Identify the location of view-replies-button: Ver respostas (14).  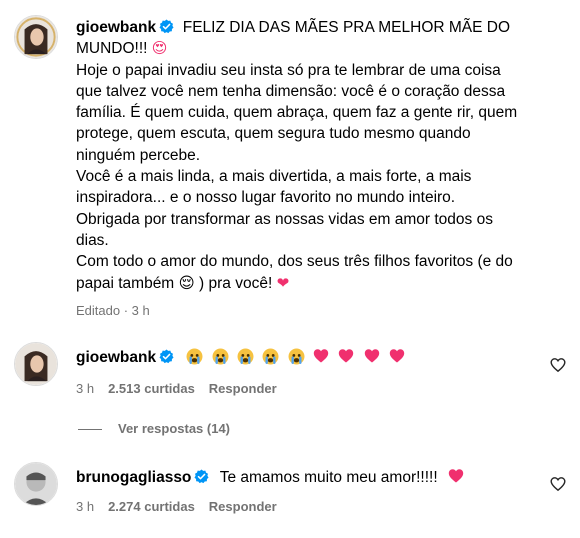
(154, 428).